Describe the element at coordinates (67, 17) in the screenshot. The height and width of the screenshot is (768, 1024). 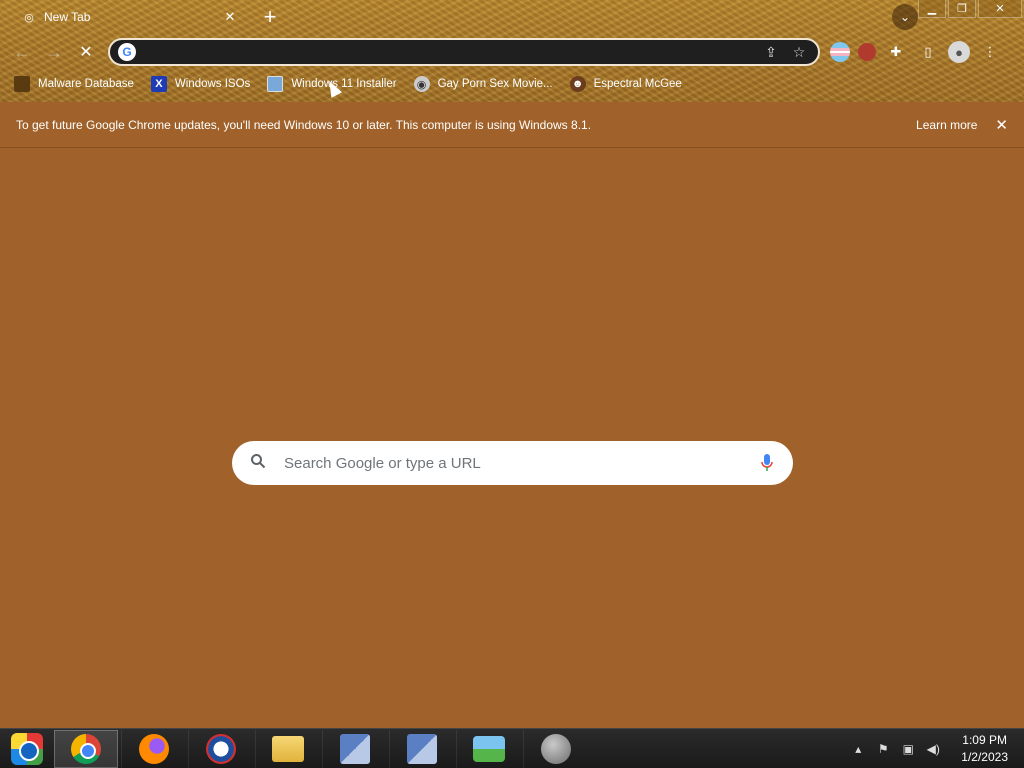
I see `tab-title: New Tab` at that location.